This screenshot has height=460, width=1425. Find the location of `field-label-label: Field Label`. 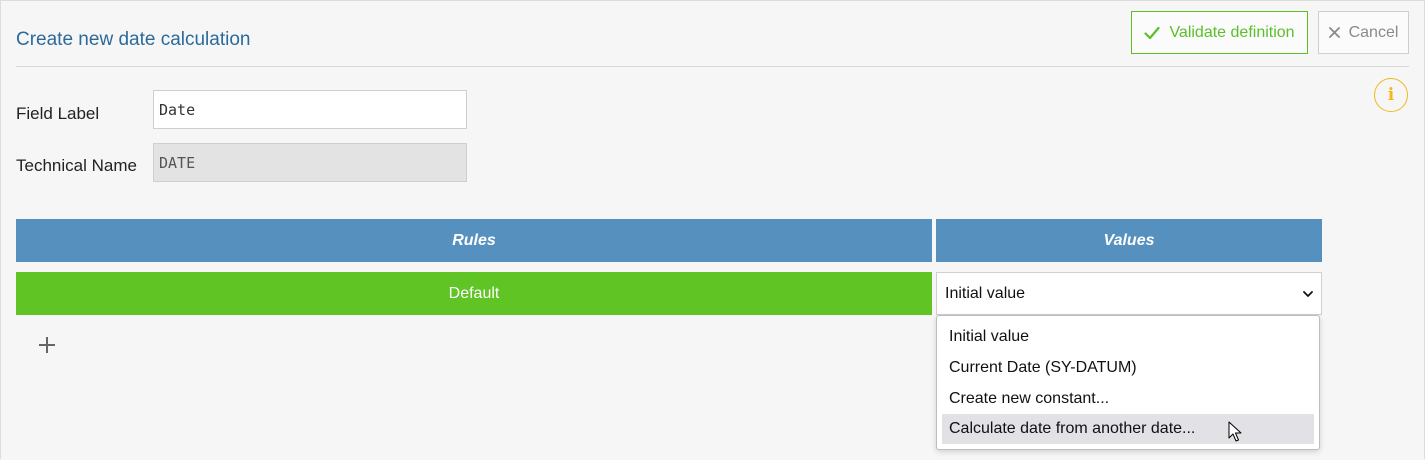

field-label-label: Field Label is located at coordinates (58, 113).